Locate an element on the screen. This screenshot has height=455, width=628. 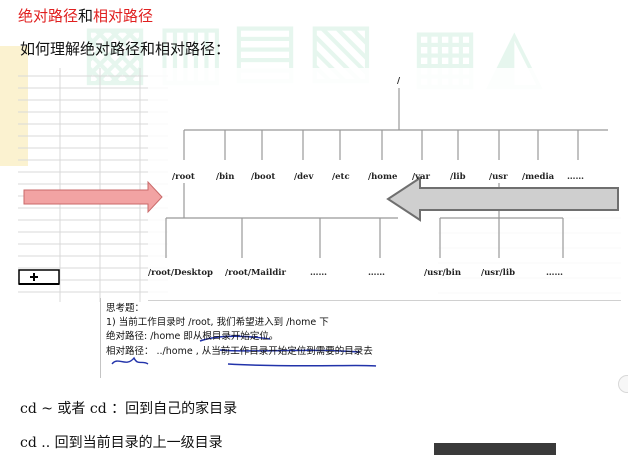
dir-var: /var is located at coordinates (421, 177).